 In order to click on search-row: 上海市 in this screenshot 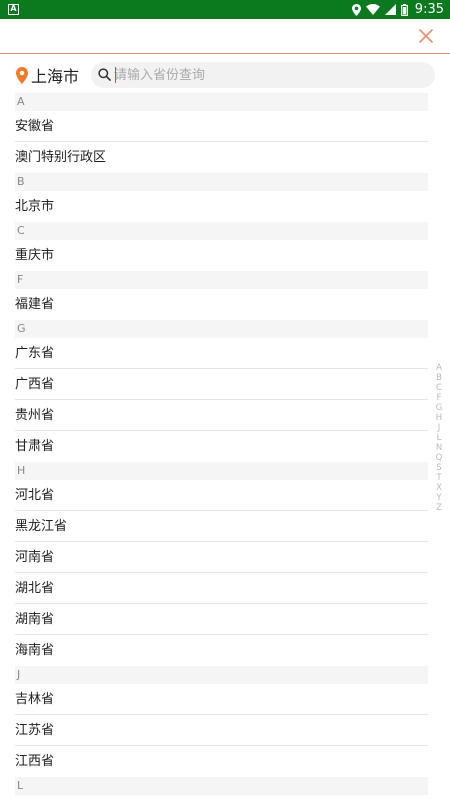, I will do `click(225, 74)`.